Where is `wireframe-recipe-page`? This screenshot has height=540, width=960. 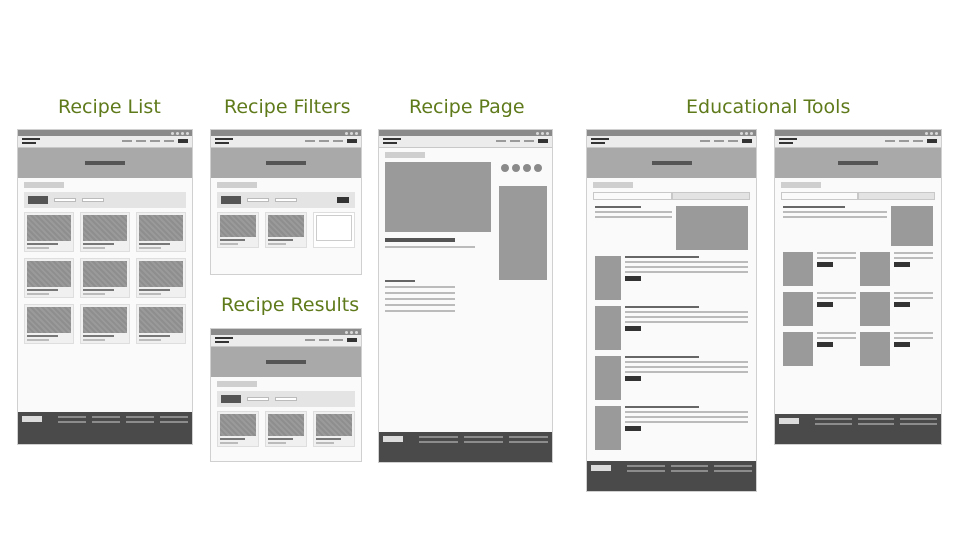 wireframe-recipe-page is located at coordinates (465, 296).